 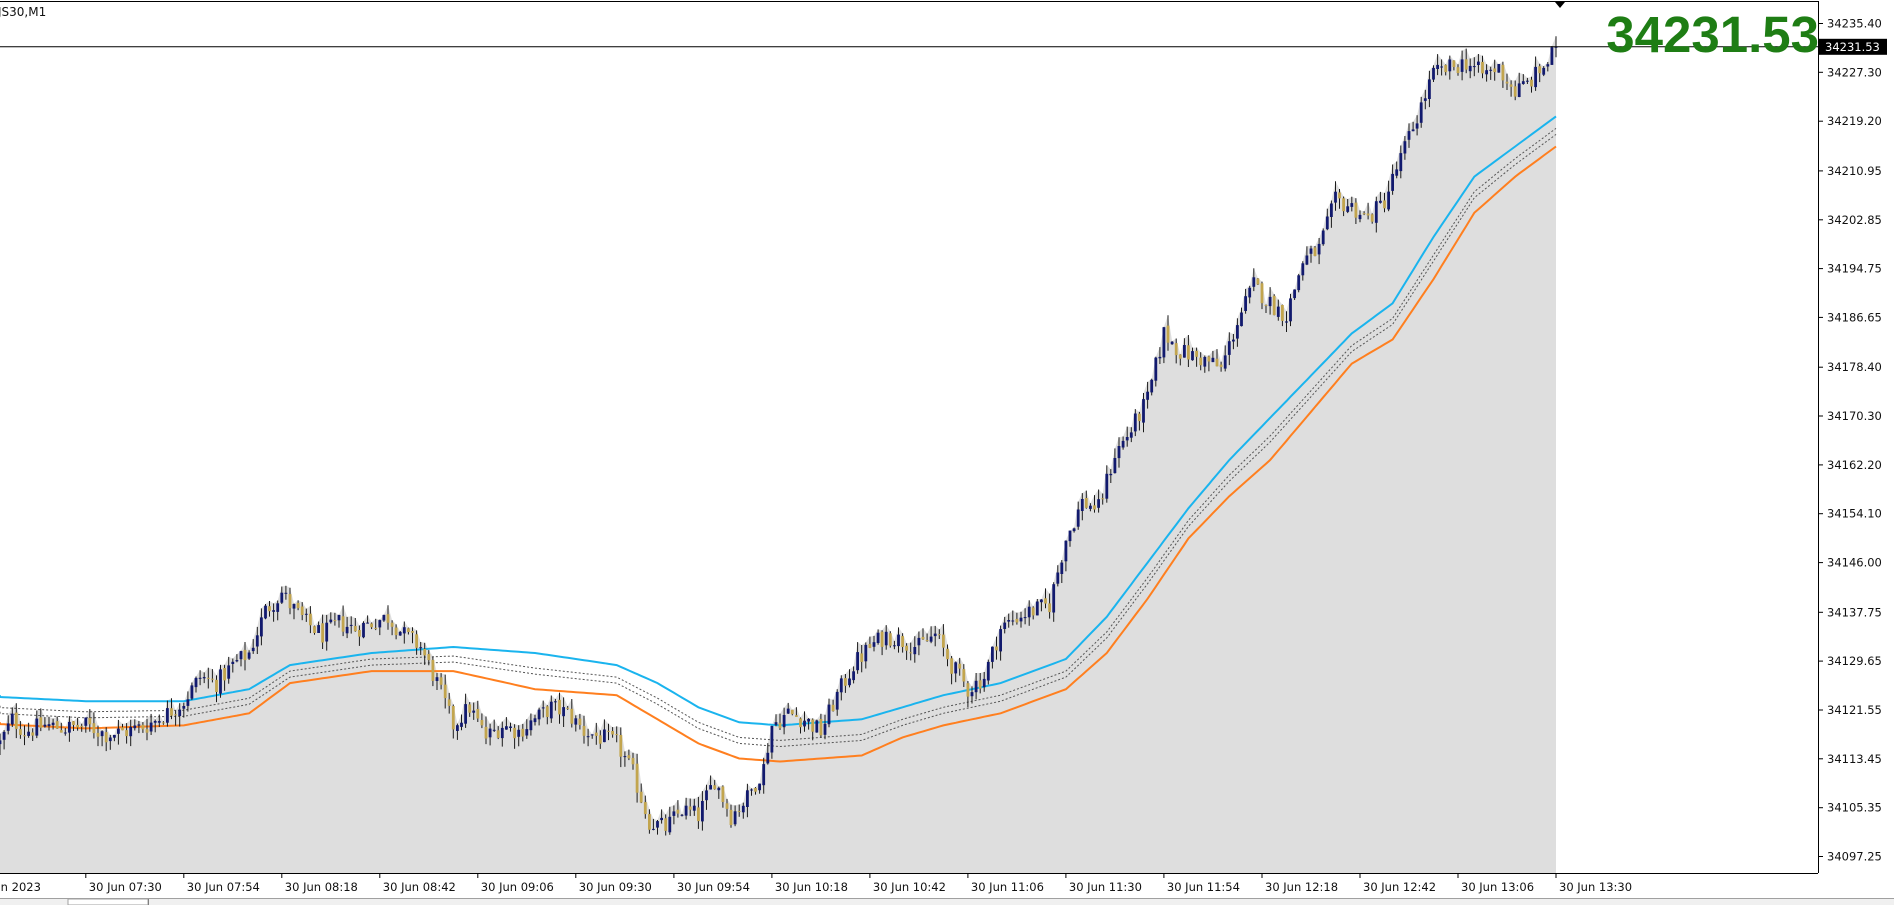 I want to click on x-tick-label: 30 Jun 13:30, so click(x=1595, y=887).